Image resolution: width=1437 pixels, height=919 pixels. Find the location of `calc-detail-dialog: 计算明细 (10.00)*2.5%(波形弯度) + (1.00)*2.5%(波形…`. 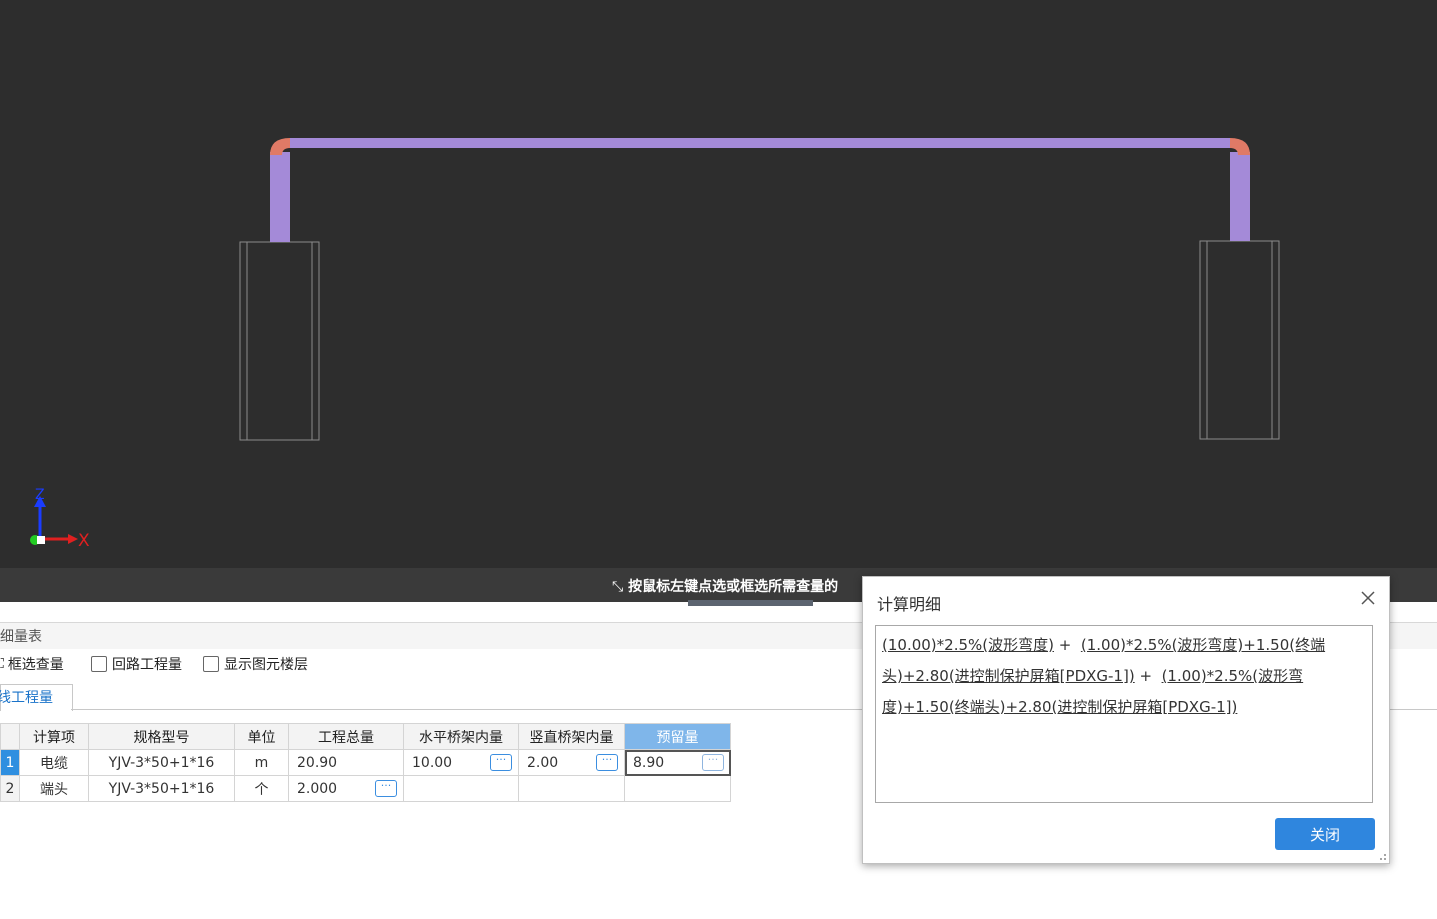

calc-detail-dialog: 计算明细 (10.00)*2.5%(波形弯度) + (1.00)*2.5%(波形… is located at coordinates (1126, 720).